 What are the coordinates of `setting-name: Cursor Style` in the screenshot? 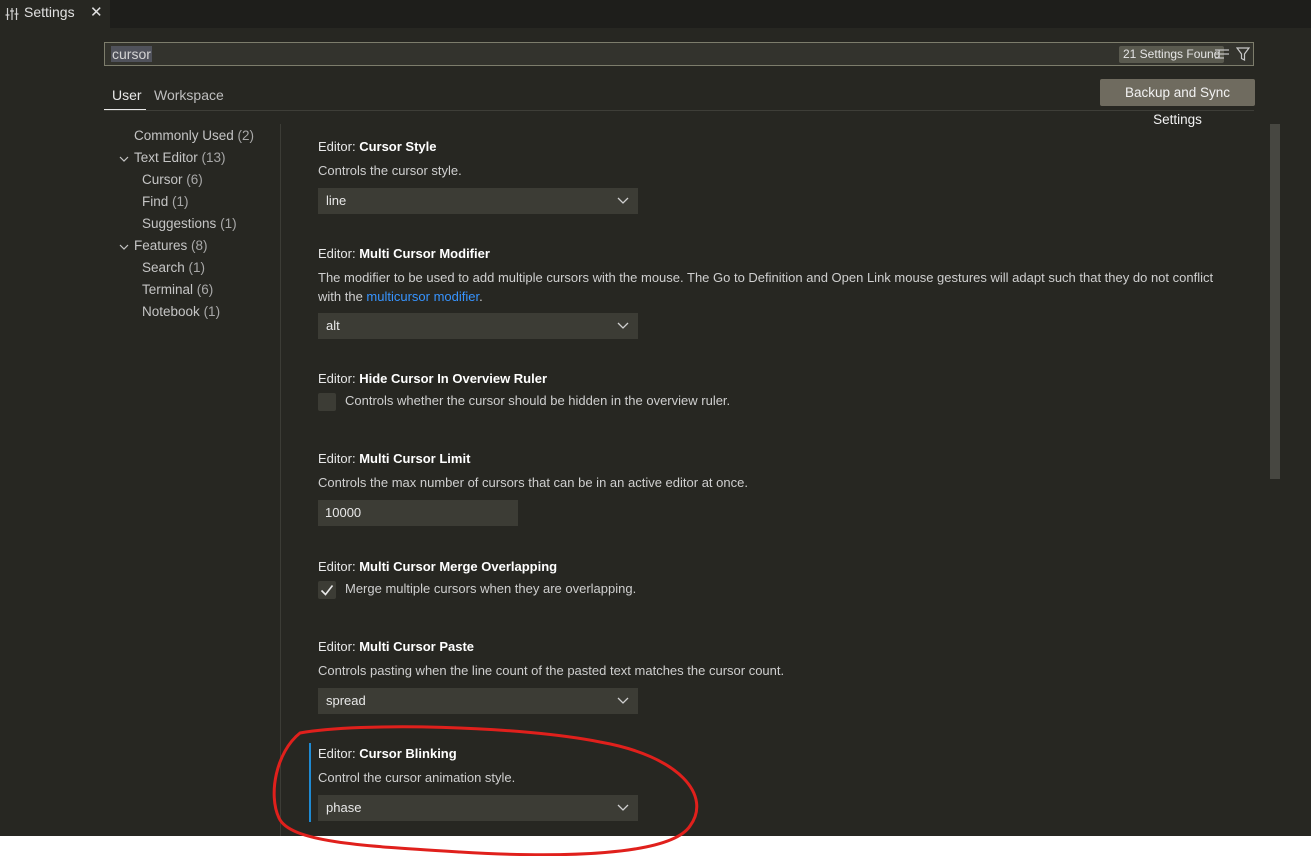 It's located at (398, 146).